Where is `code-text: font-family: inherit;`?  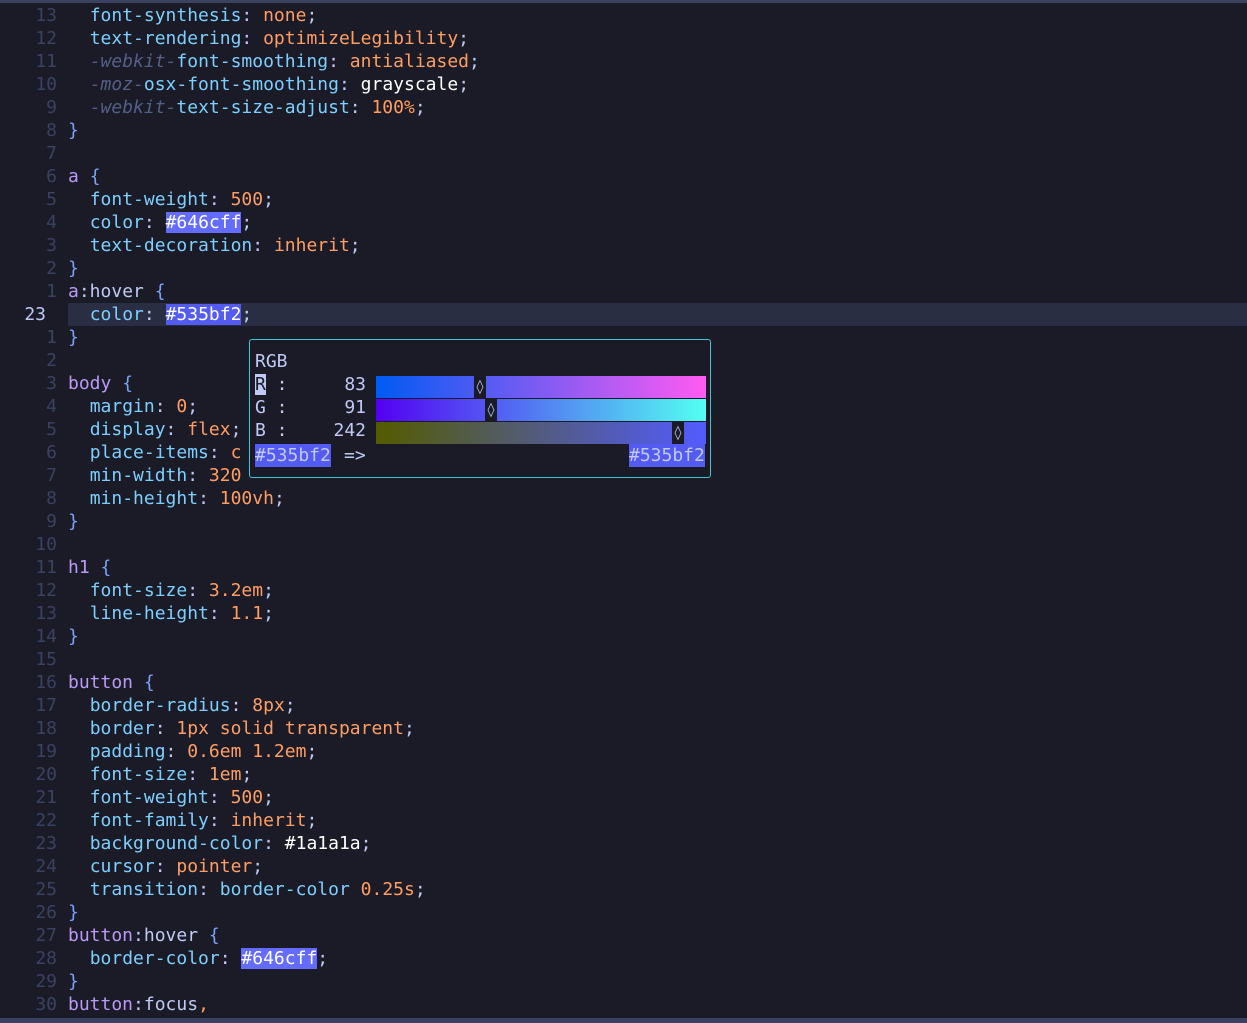 code-text: font-family: inherit; is located at coordinates (193, 820).